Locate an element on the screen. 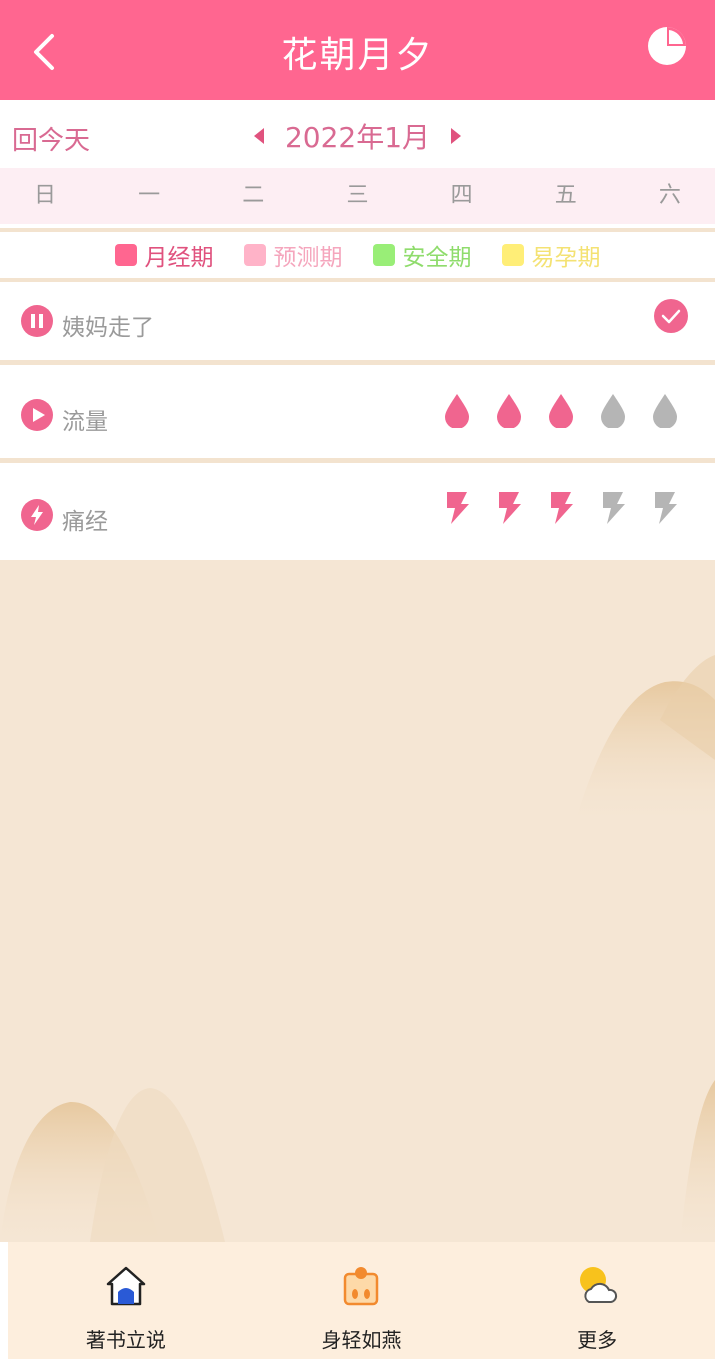  pain-level-selector is located at coordinates (561, 508).